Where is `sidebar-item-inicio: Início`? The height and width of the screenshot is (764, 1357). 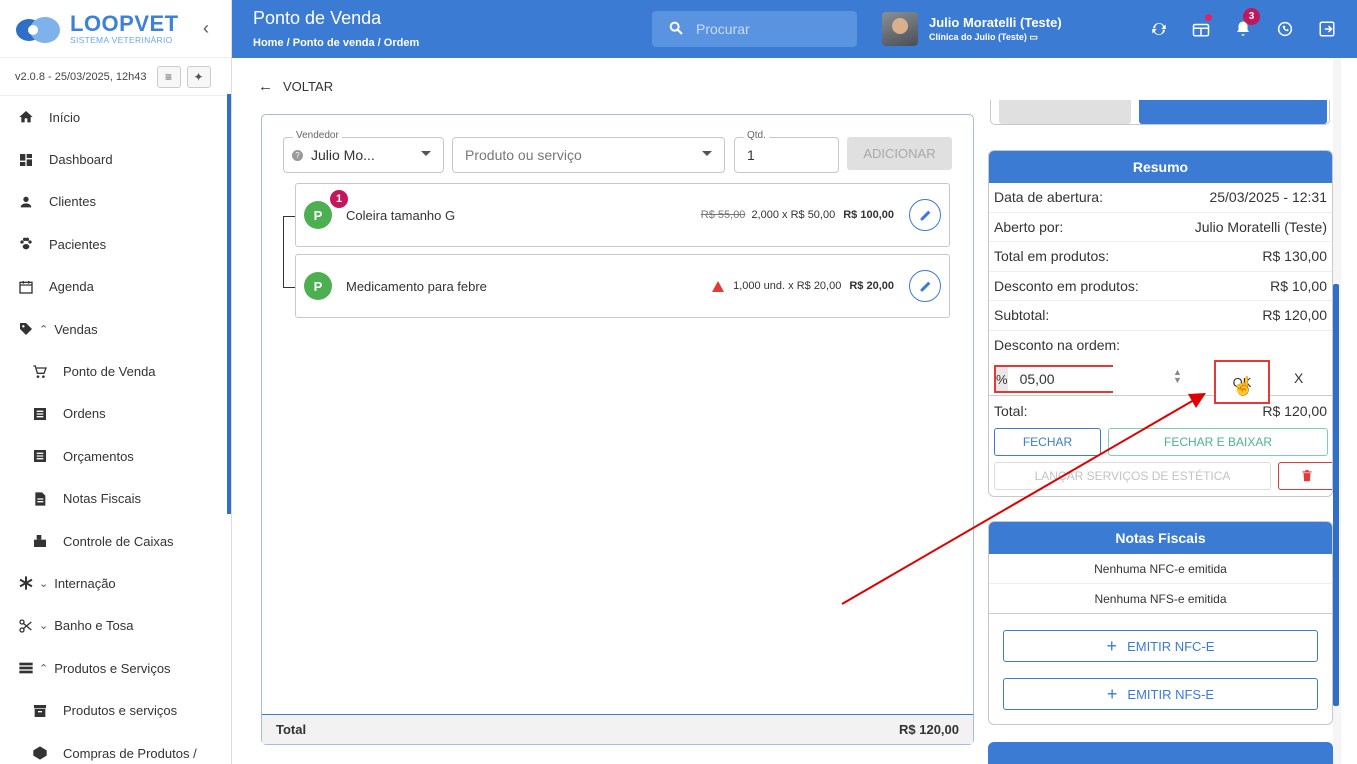
sidebar-item-inicio: Início is located at coordinates (115, 117).